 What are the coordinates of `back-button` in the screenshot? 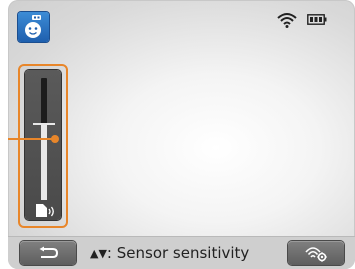 It's located at (48, 253).